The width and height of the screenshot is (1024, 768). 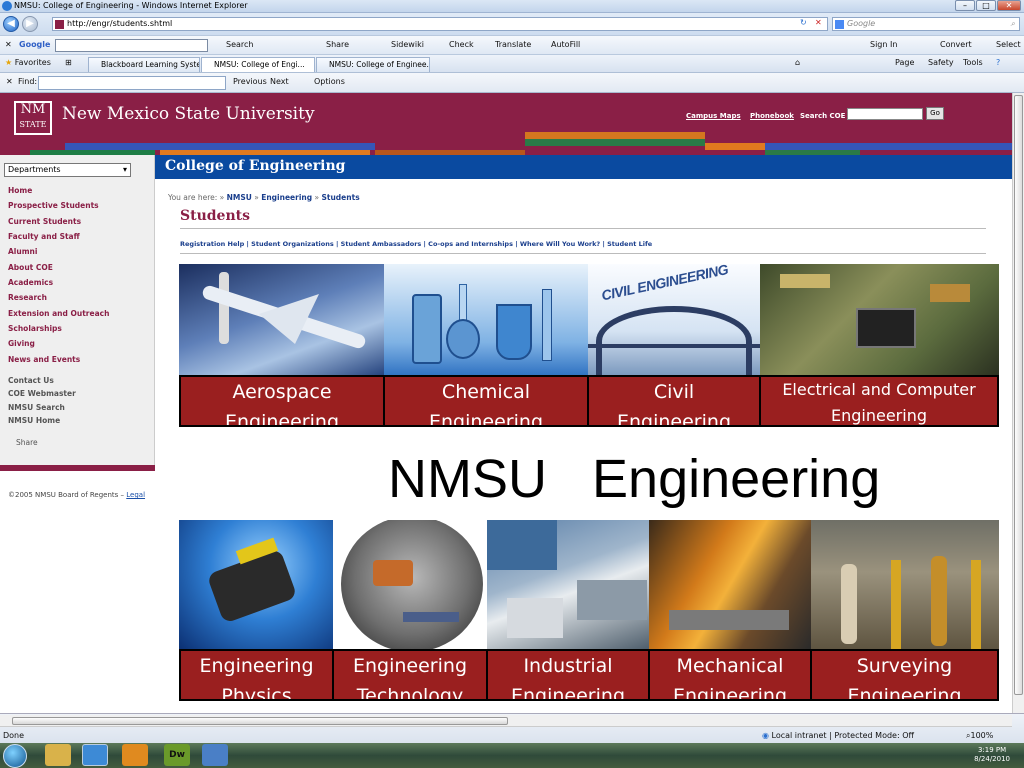 I want to click on breadcrumb-engineering: Engineering, so click(x=286, y=197).